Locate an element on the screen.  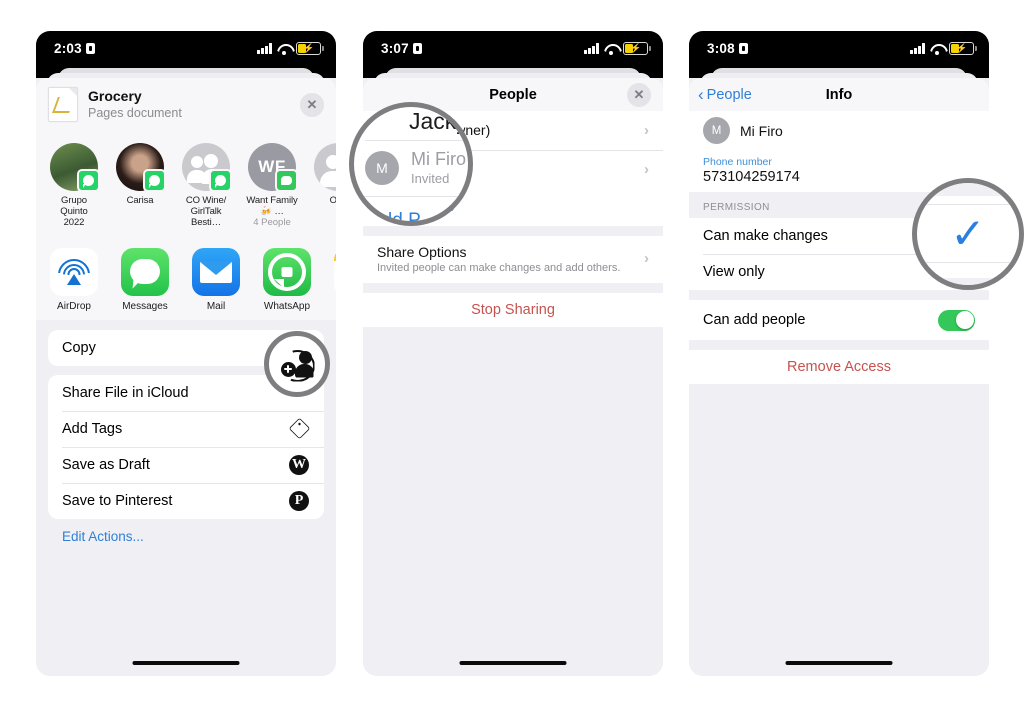
back-button: ‹ People is located at coordinates (725, 94).